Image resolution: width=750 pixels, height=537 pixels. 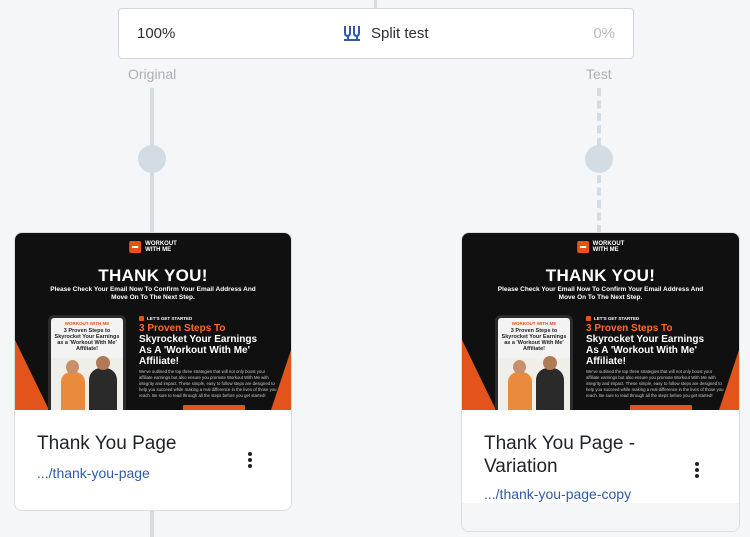 I want to click on test-percent: 0%, so click(x=604, y=33).